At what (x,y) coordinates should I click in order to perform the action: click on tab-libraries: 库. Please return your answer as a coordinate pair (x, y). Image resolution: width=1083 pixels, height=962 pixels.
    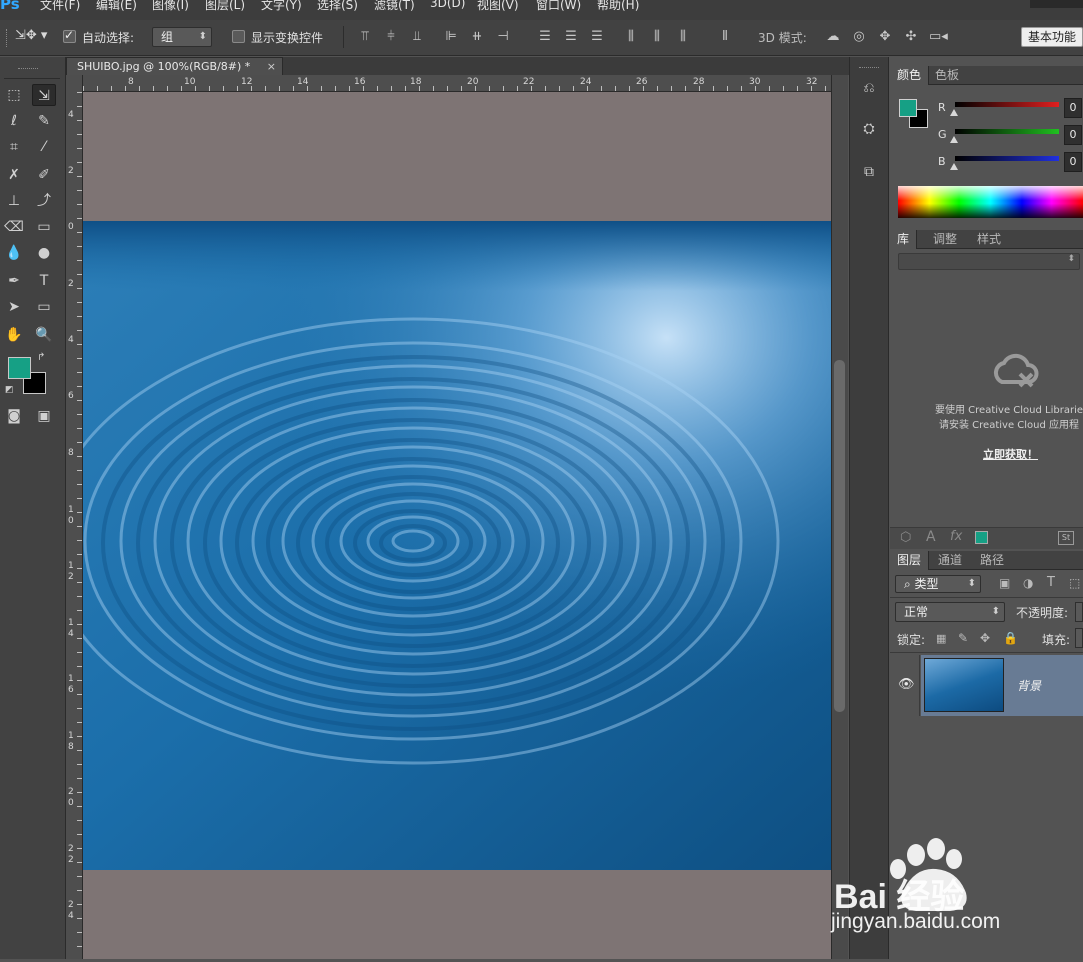
    Looking at the image, I should click on (904, 239).